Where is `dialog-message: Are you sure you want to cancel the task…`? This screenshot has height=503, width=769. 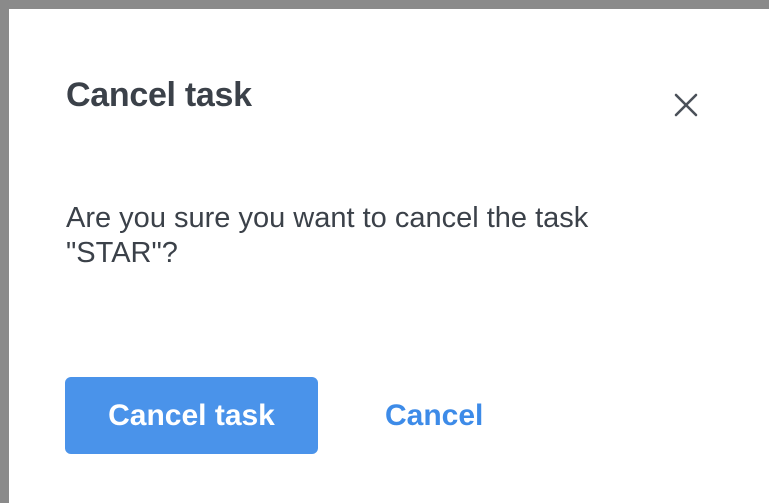
dialog-message: Are you sure you want to cancel the task… is located at coordinates (406, 236).